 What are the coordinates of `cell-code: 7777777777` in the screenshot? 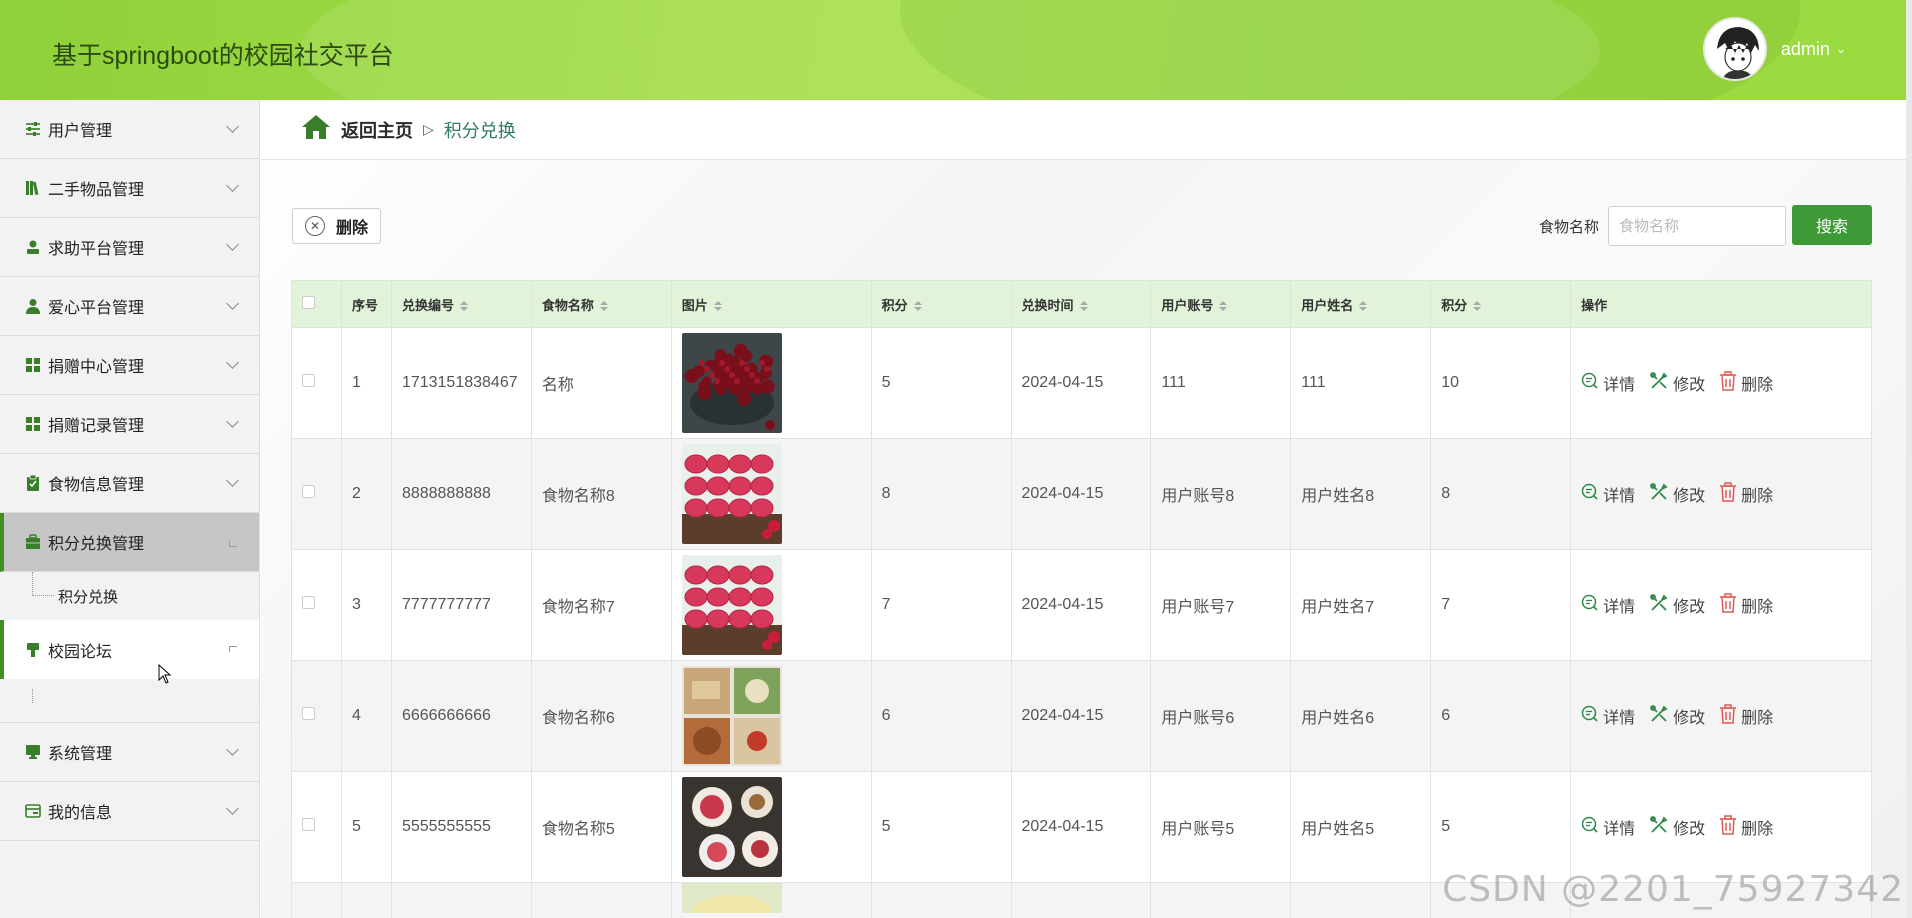 It's located at (461, 605).